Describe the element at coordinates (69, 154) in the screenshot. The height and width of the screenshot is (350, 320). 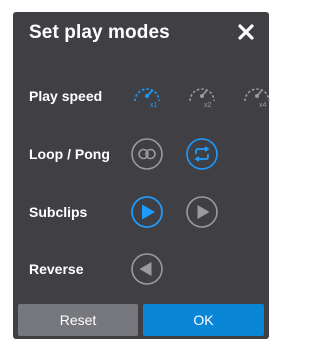
I see `loop-pong-label: Loop / Pong` at that location.